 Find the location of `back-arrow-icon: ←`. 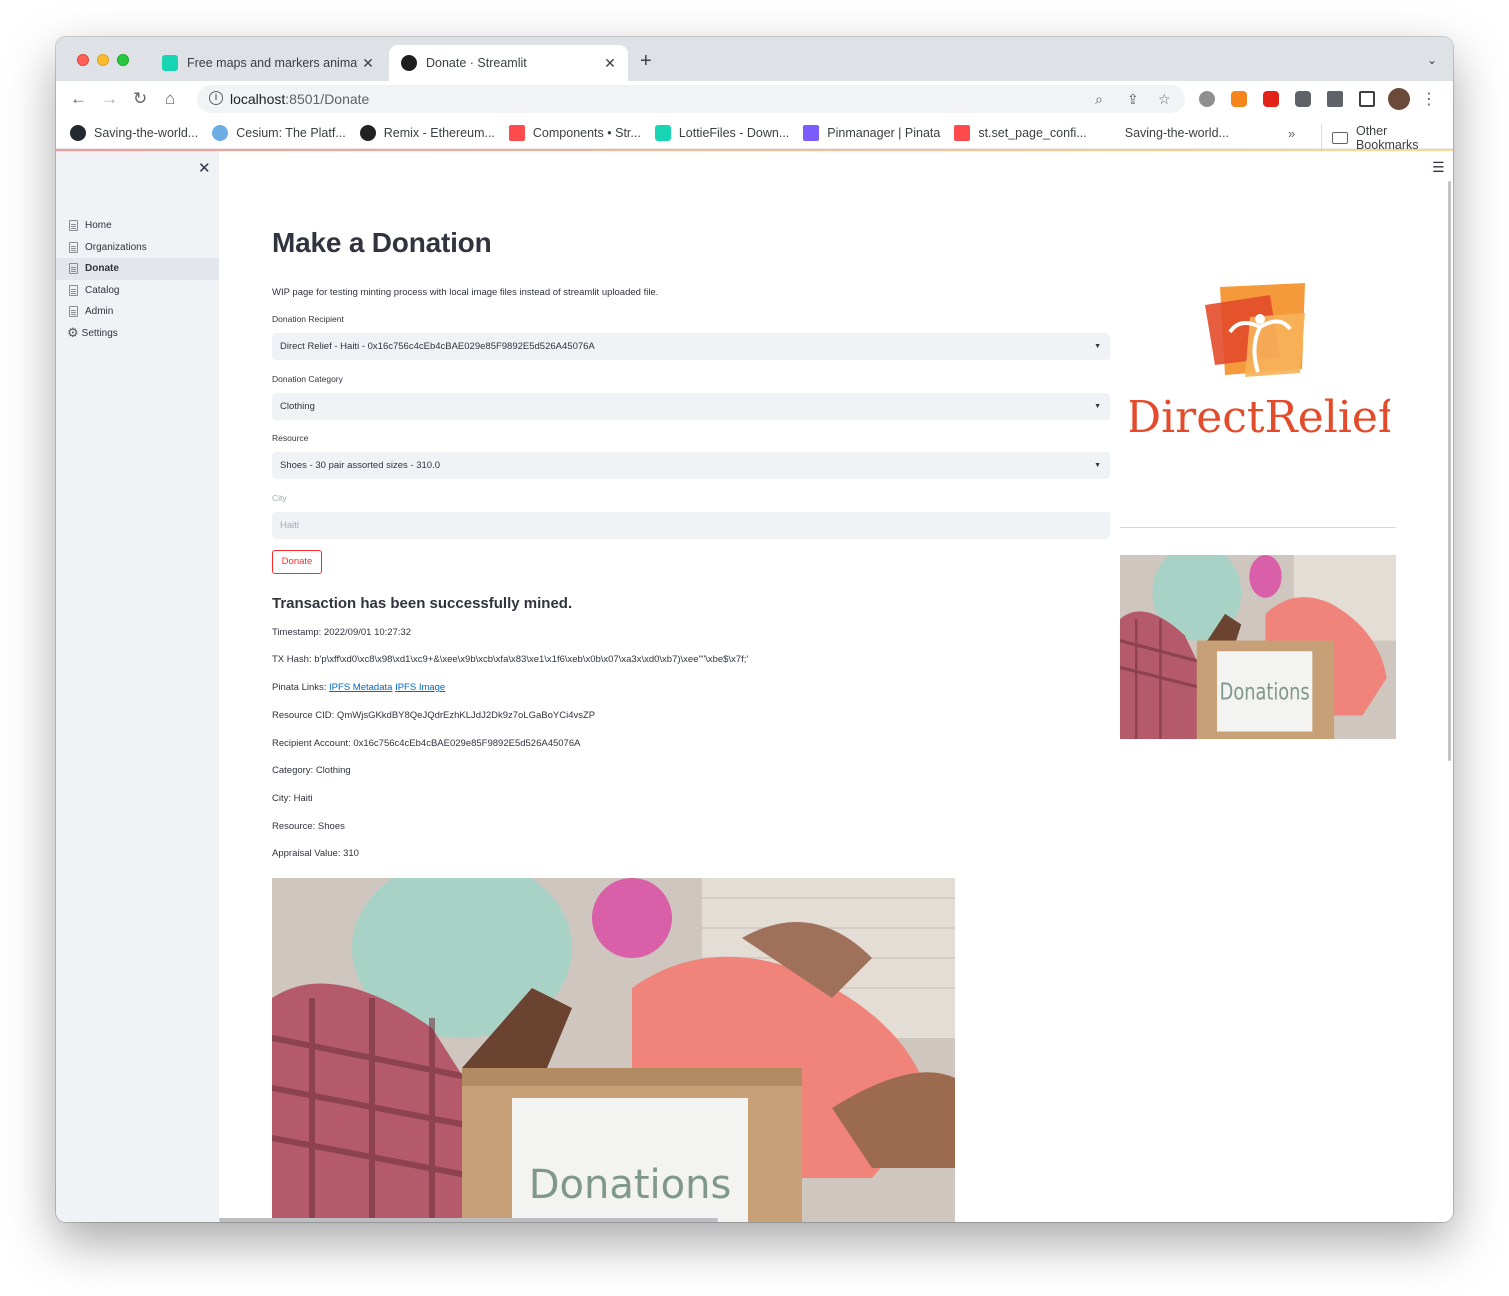

back-arrow-icon: ← is located at coordinates (78, 99).